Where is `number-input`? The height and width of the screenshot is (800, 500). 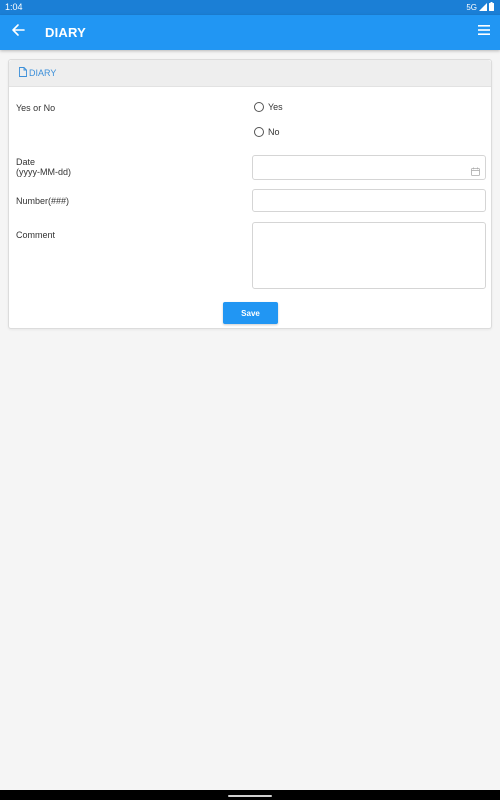
number-input is located at coordinates (369, 200).